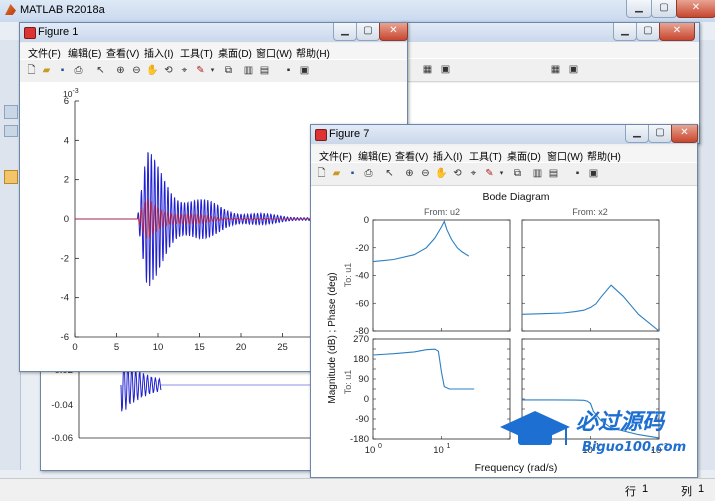 The width and height of the screenshot is (715, 501). I want to click on bode-x-tick-exponent: 1, so click(449, 446).